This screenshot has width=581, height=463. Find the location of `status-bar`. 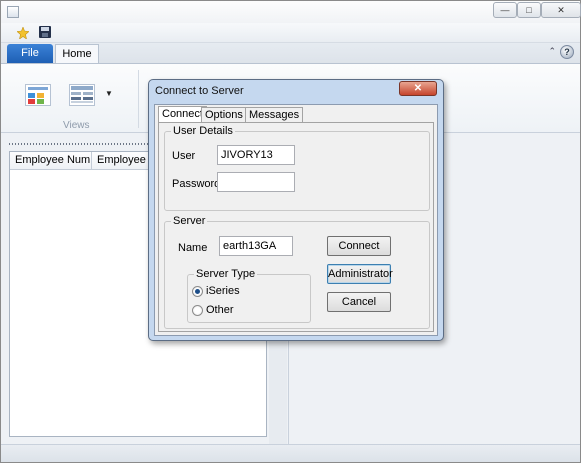

status-bar is located at coordinates (290, 453).